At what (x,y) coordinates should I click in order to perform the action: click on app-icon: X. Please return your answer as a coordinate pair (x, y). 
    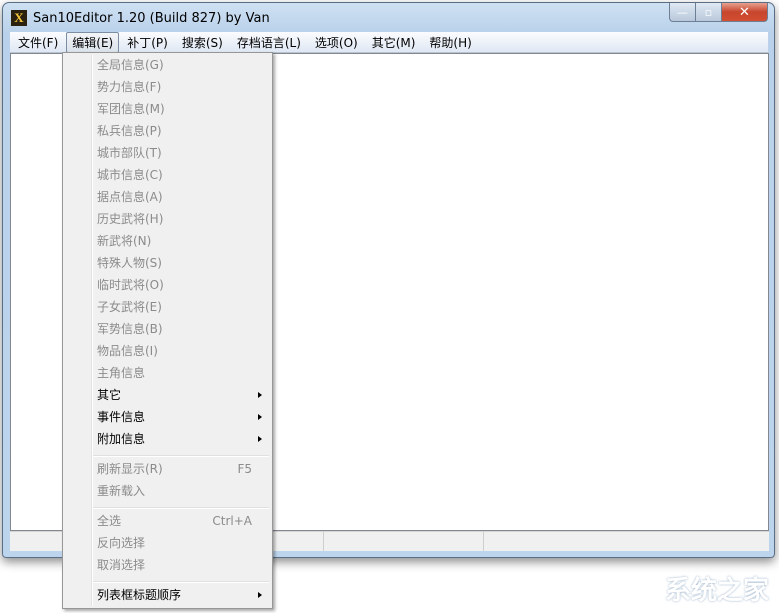
    Looking at the image, I should click on (19, 18).